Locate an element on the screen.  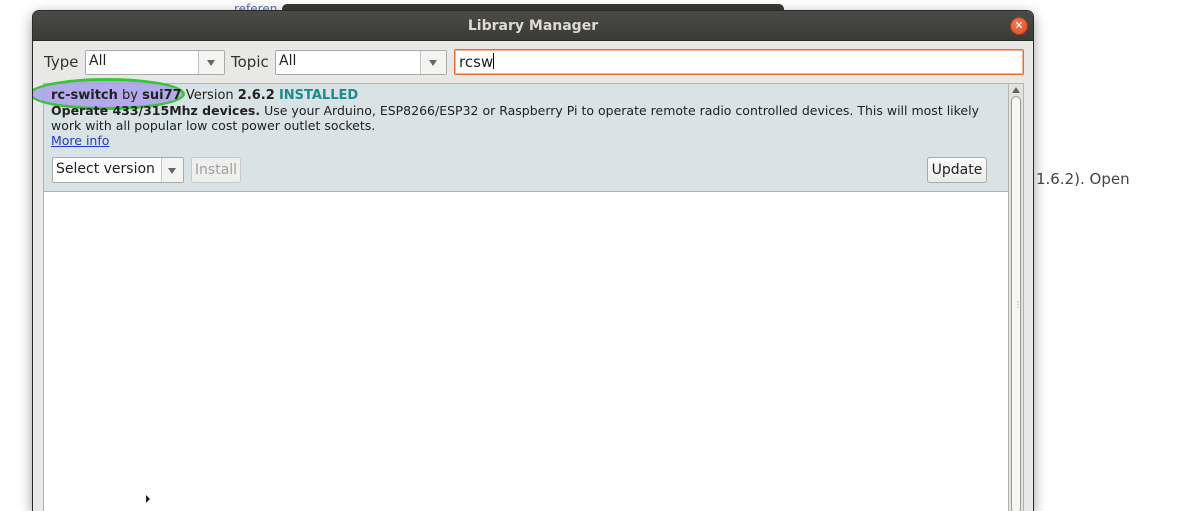
window-title: Library Manager is located at coordinates (533, 26).